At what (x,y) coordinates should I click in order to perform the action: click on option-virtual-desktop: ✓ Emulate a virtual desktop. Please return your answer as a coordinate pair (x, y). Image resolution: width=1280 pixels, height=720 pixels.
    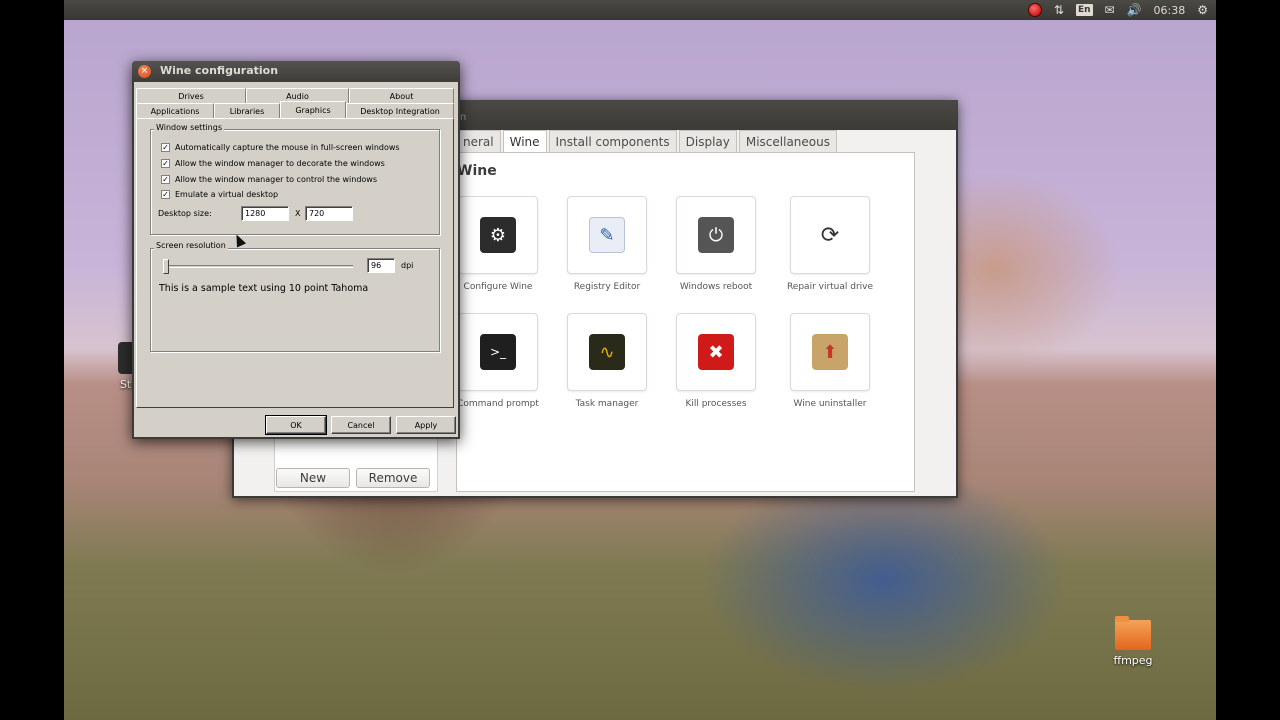
    Looking at the image, I should click on (219, 194).